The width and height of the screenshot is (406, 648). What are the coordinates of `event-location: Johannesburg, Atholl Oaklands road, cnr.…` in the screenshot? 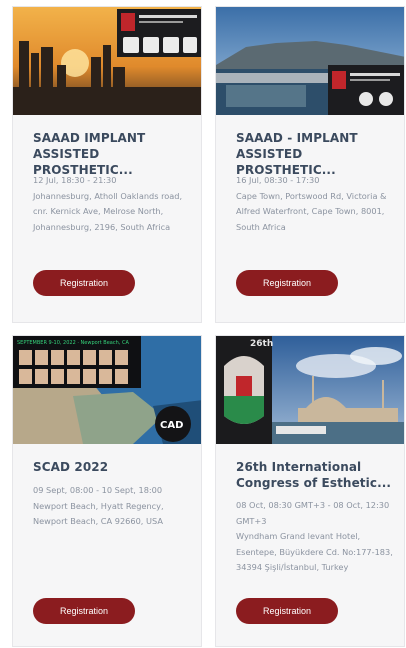 It's located at (108, 211).